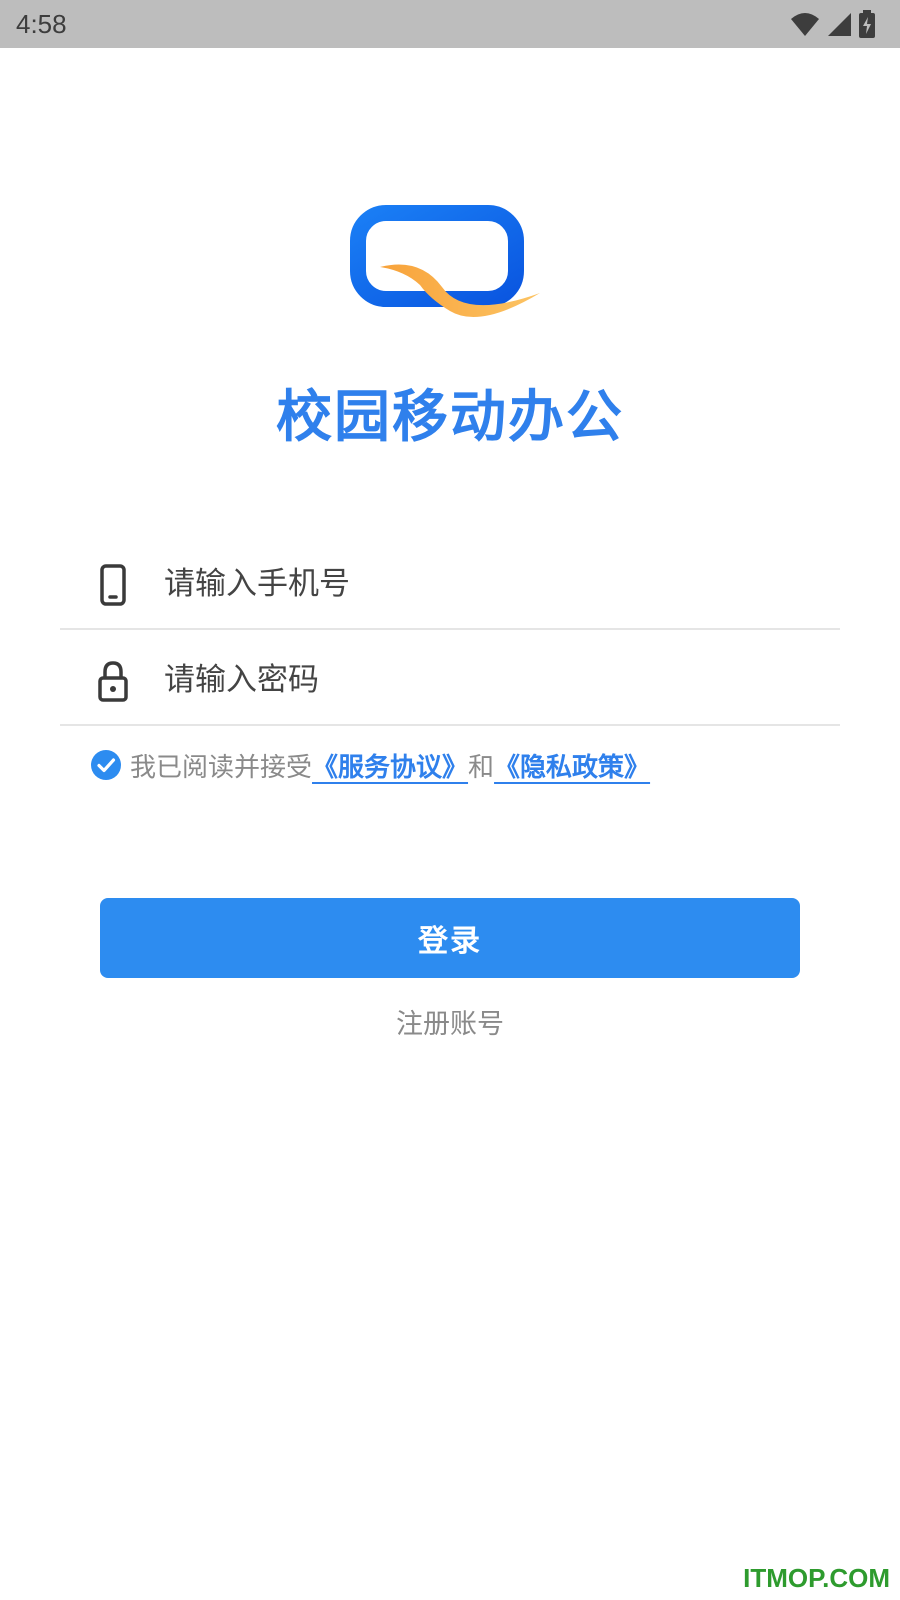  Describe the element at coordinates (390, 765) in the screenshot. I see `service-agreement-link: 《服务协议》` at that location.